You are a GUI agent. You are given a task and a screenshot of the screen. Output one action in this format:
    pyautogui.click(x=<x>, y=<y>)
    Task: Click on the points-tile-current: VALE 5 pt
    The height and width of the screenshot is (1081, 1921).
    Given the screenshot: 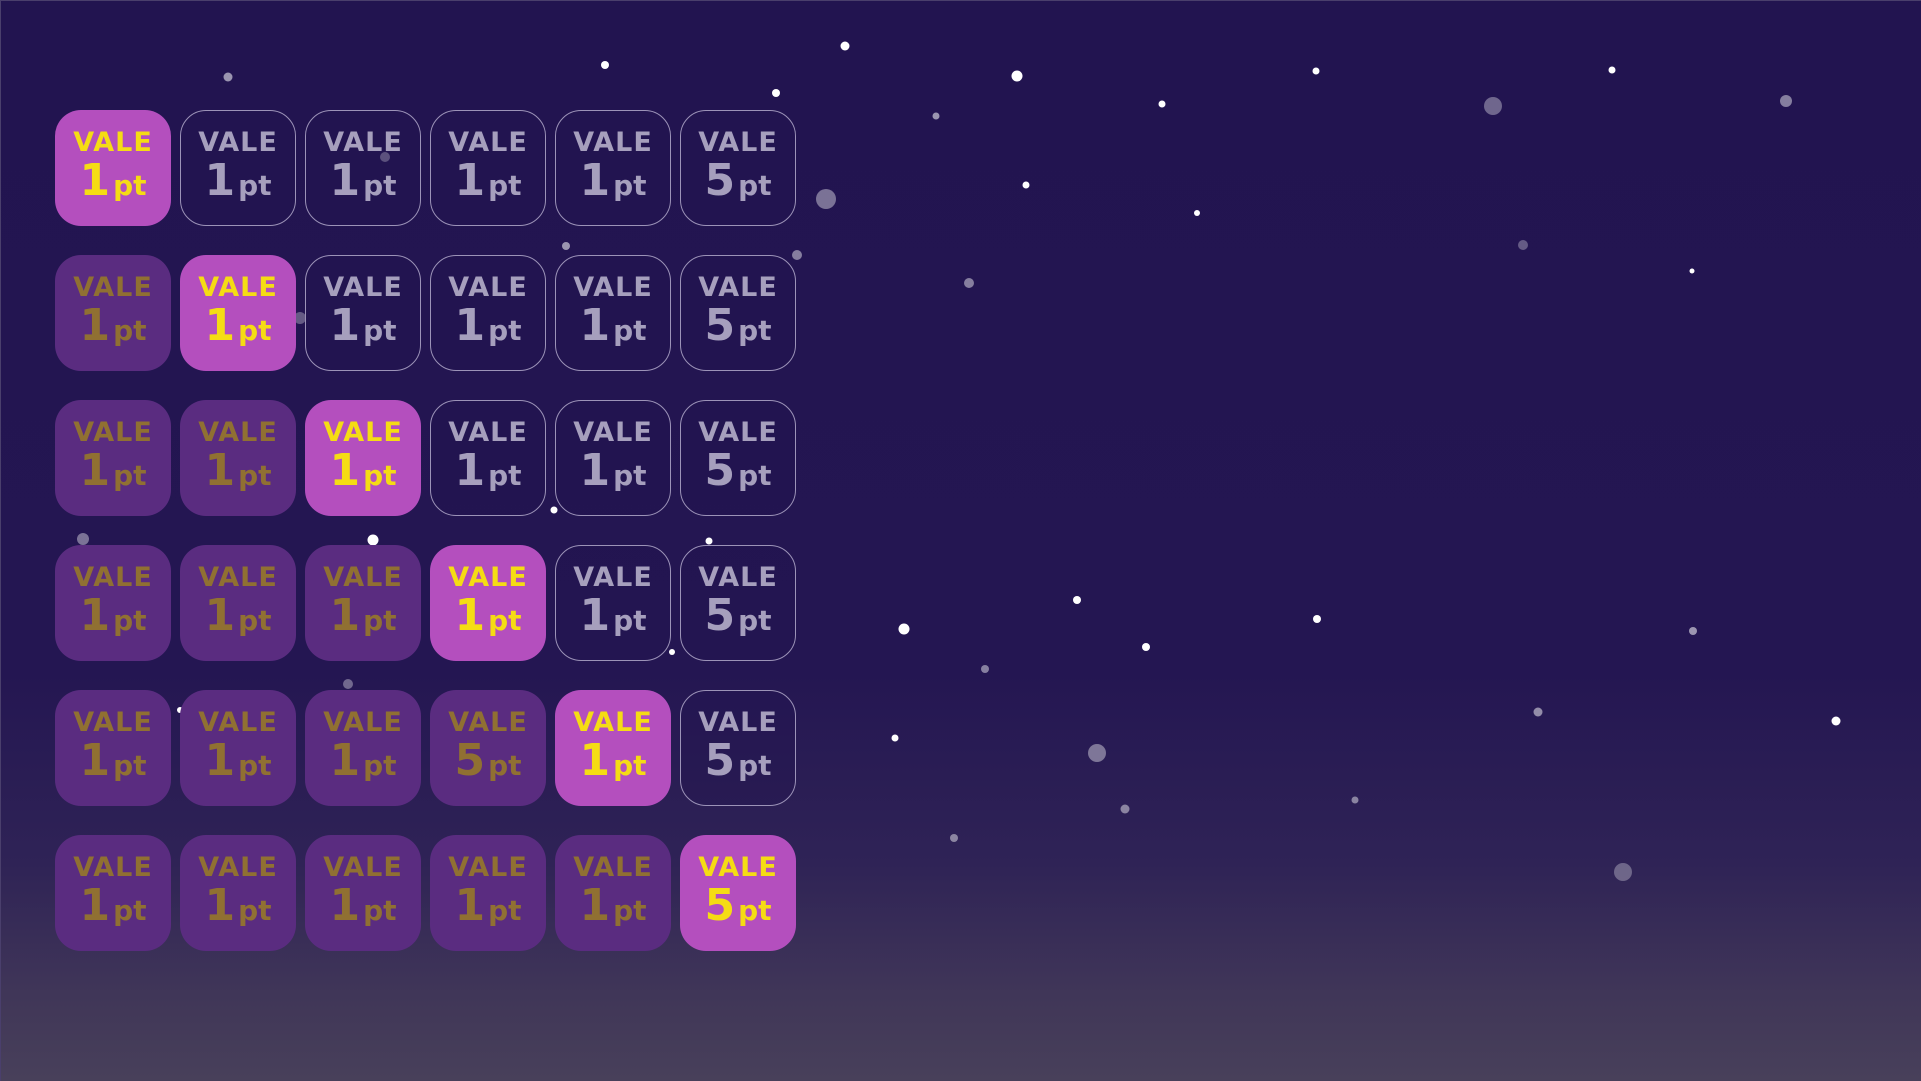 What is the action you would take?
    pyautogui.click(x=738, y=893)
    